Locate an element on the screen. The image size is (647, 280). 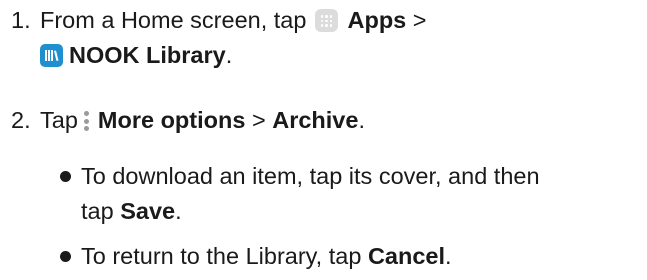
step-text: Tap More options > Archive. is located at coordinates (340, 120).